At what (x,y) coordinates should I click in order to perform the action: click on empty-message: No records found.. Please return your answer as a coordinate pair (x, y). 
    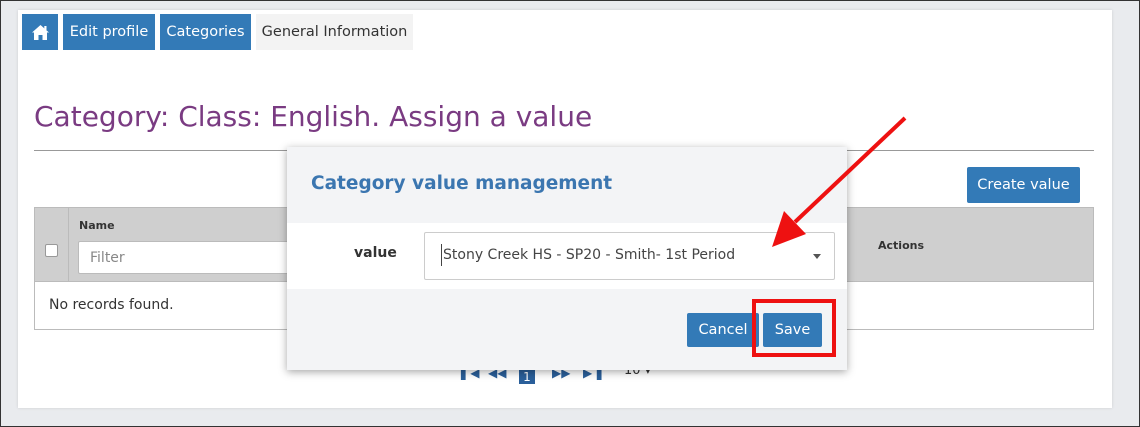
    Looking at the image, I should click on (111, 305).